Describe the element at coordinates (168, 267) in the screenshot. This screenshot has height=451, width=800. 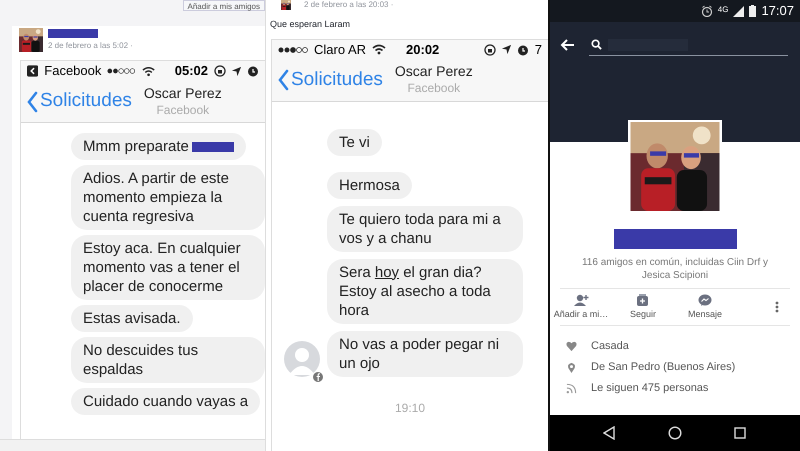
I see `message-bubble: Estoy aca. En cualquier momento vas a tener el placer de conocerme` at that location.